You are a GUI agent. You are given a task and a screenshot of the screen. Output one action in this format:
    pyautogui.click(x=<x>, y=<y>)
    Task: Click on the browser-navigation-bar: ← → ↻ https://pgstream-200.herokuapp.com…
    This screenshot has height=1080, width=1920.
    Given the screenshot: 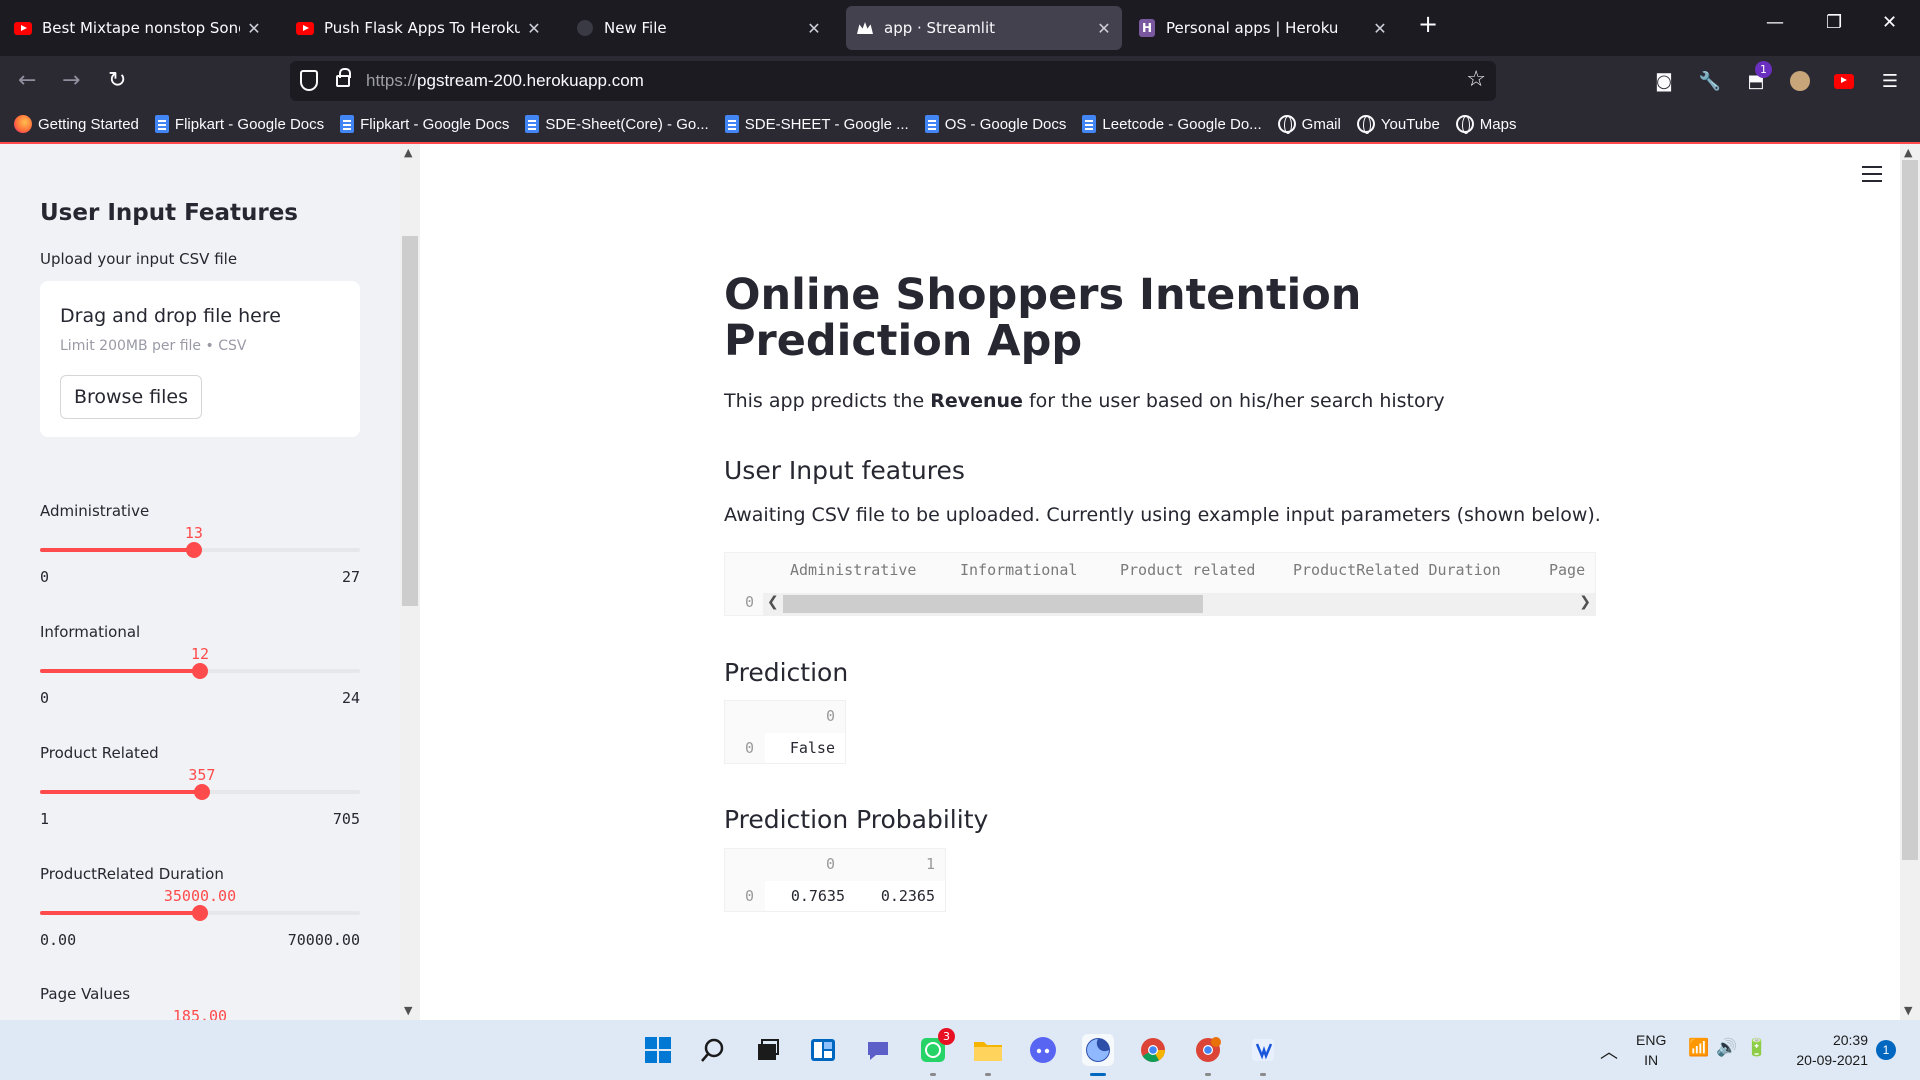 What is the action you would take?
    pyautogui.click(x=960, y=81)
    